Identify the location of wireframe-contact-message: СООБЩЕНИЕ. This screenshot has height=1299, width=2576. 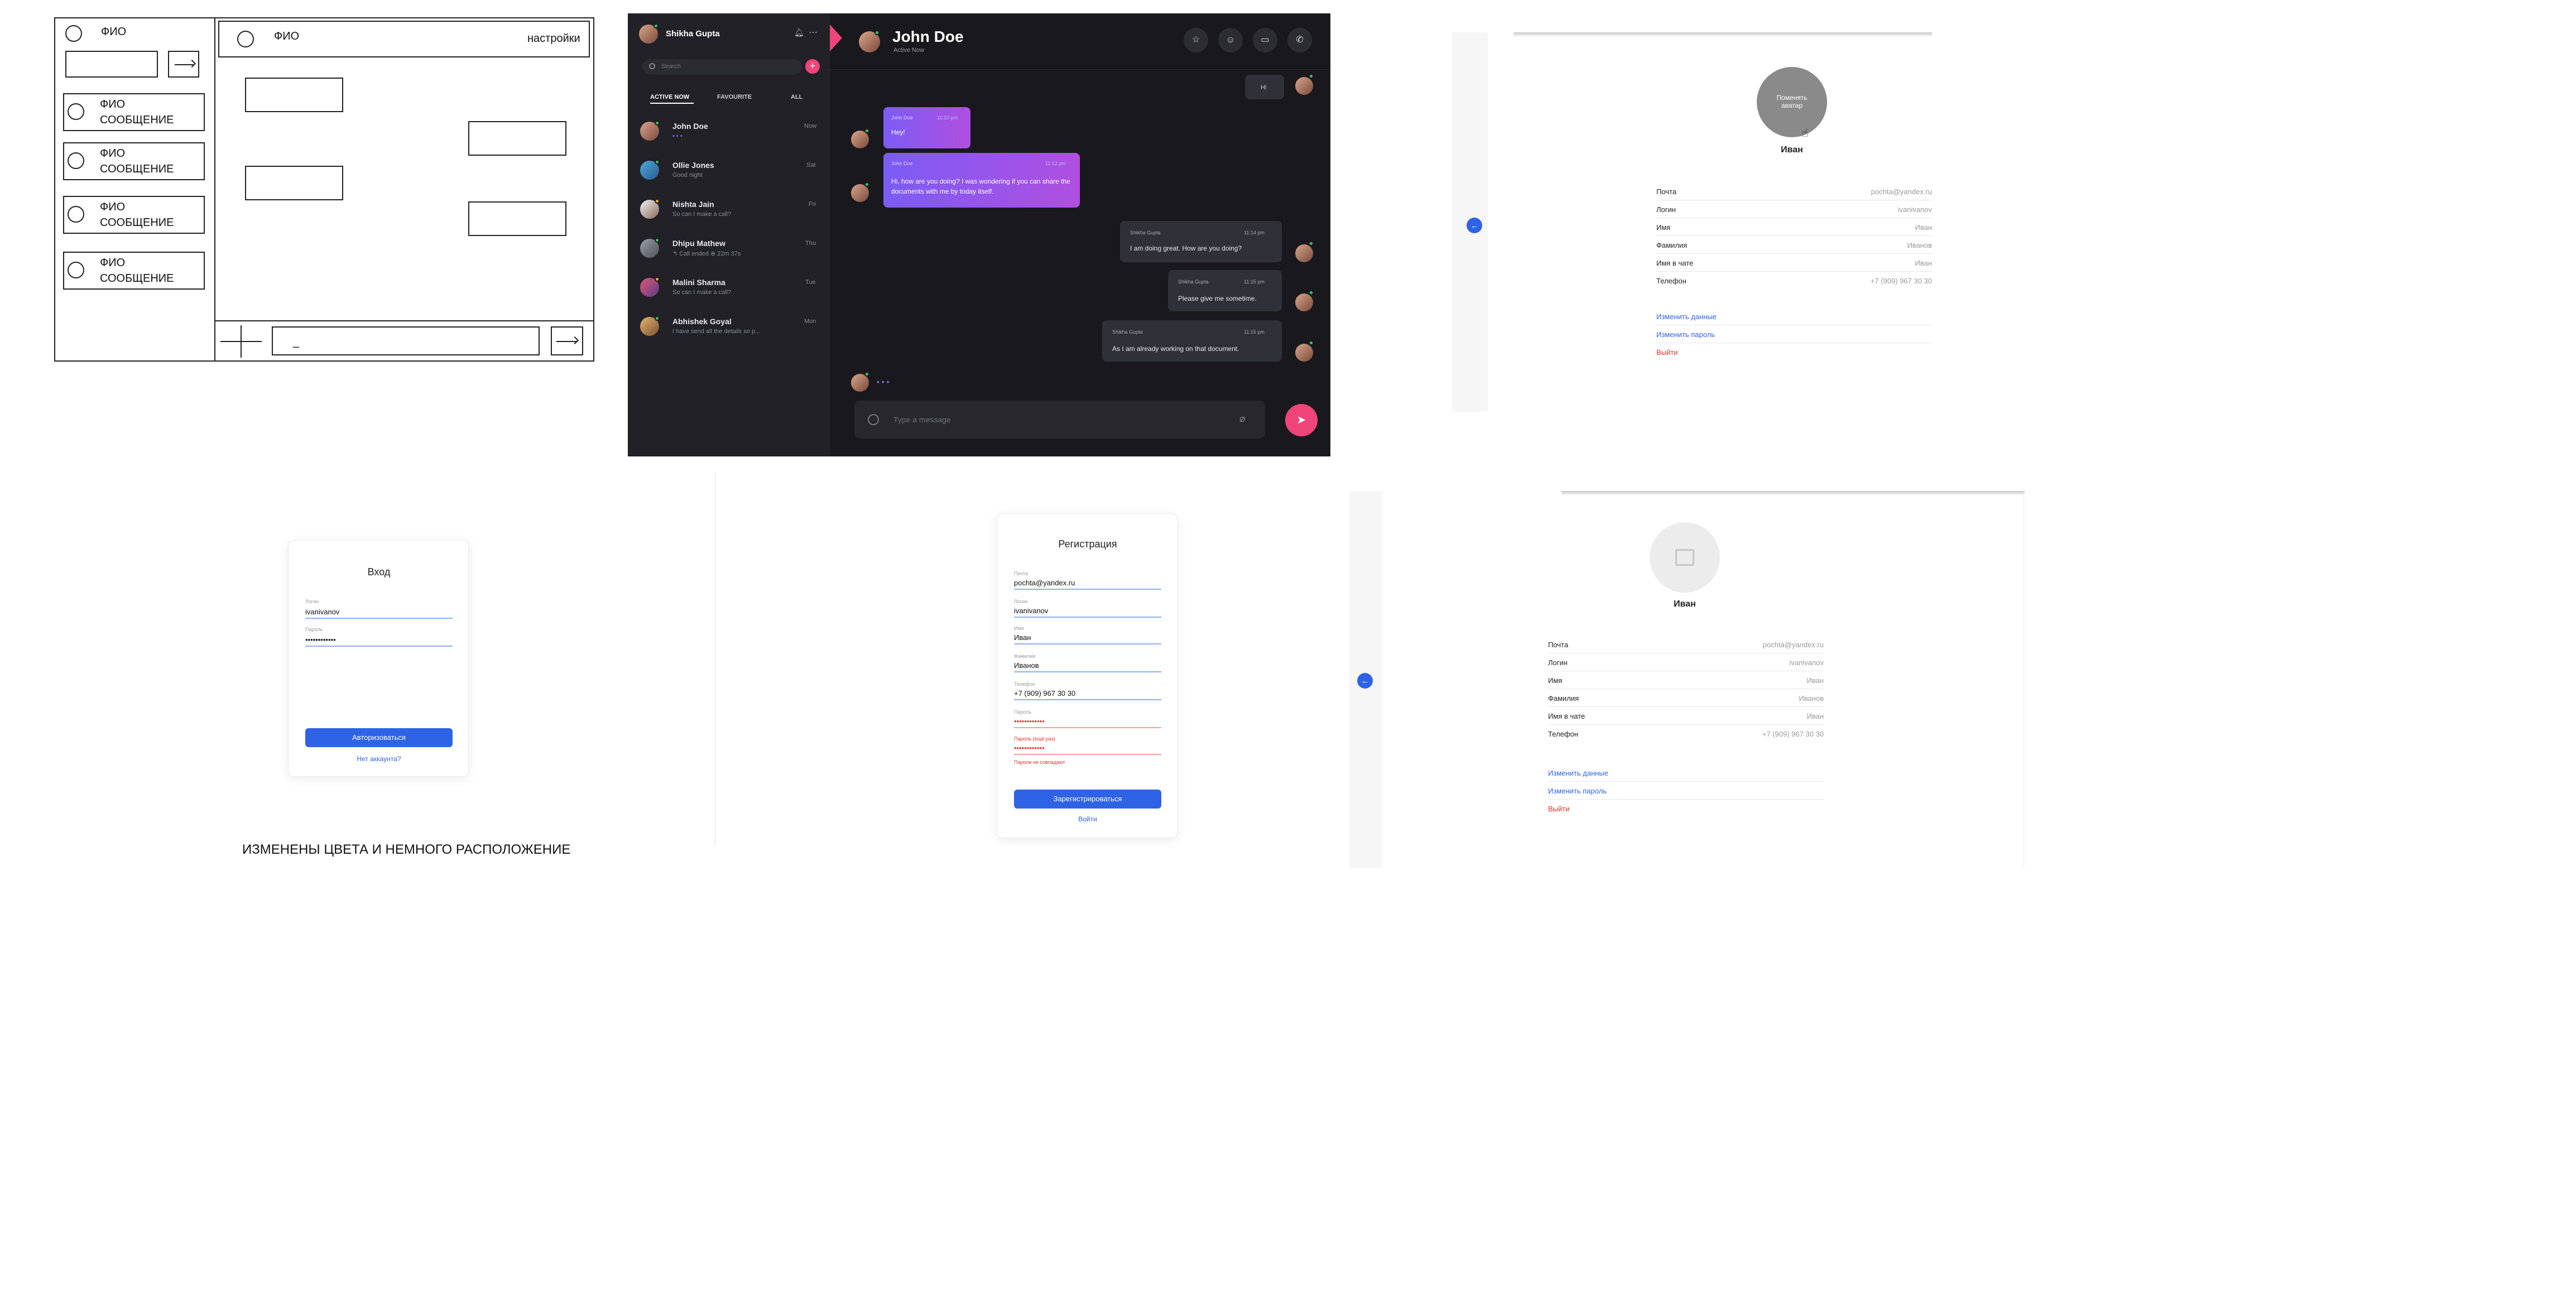
(137, 169).